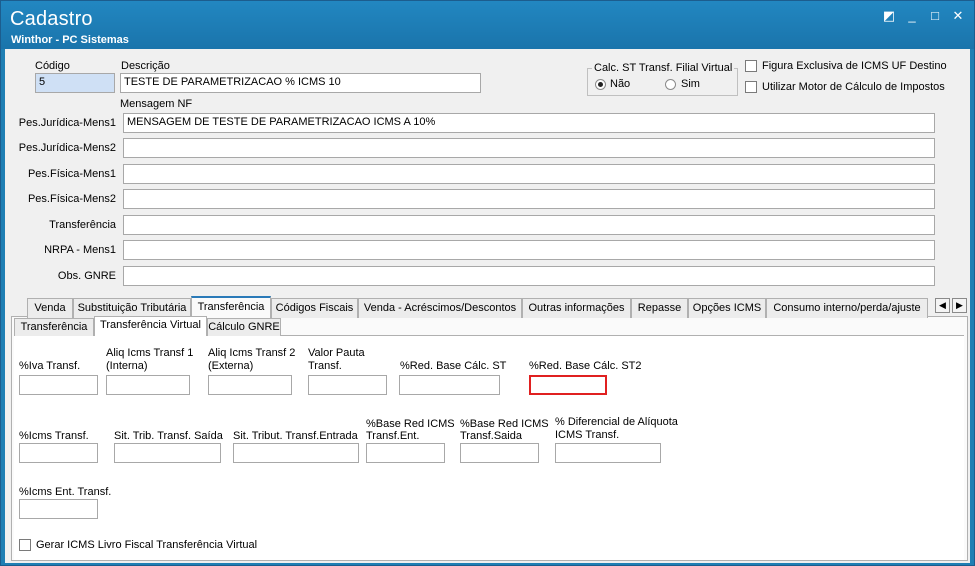  What do you see at coordinates (58, 509) in the screenshot?
I see `icms-ent-transf-input` at bounding box center [58, 509].